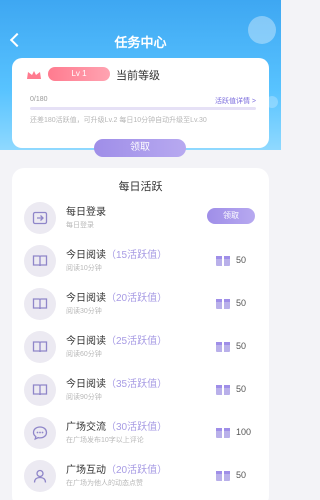 The width and height of the screenshot is (320, 500). What do you see at coordinates (140, 219) in the screenshot?
I see `task-row-login: 每日登录 每日登录 领取` at bounding box center [140, 219].